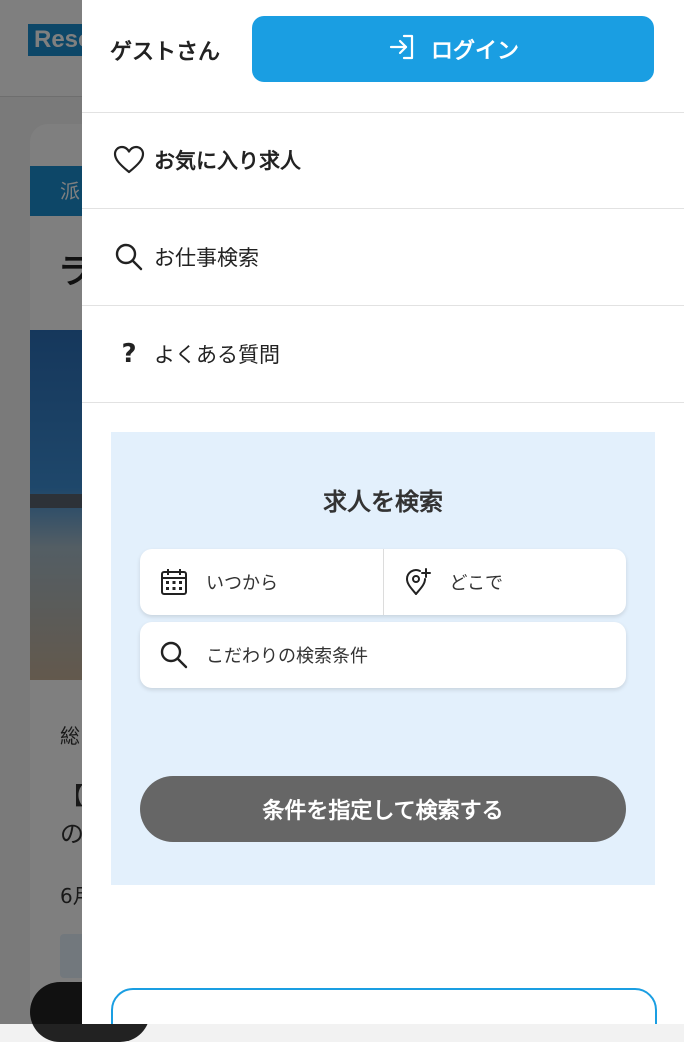  I want to click on location-pin-icon, so click(418, 582).